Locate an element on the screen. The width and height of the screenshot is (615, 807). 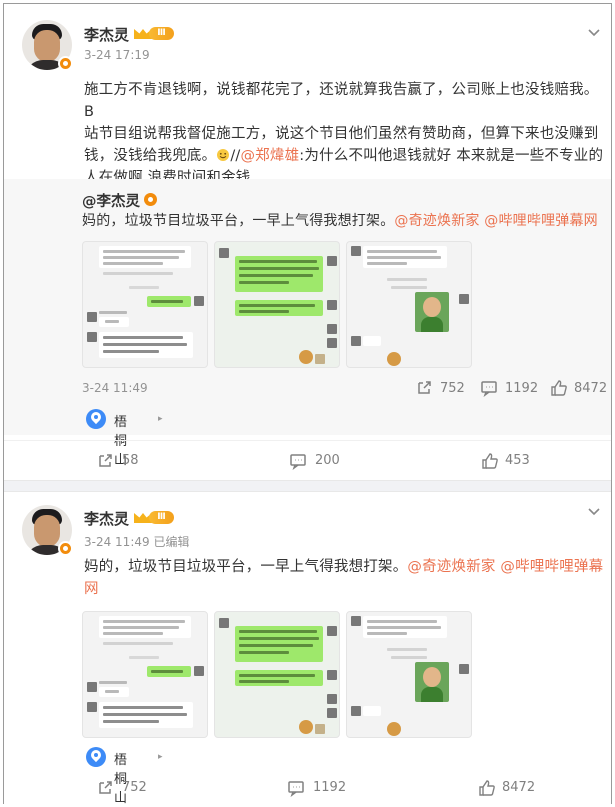
post-text-segment: :为什么不叫他退钱就好 本来就是一些不专业的 is located at coordinates (451, 156).